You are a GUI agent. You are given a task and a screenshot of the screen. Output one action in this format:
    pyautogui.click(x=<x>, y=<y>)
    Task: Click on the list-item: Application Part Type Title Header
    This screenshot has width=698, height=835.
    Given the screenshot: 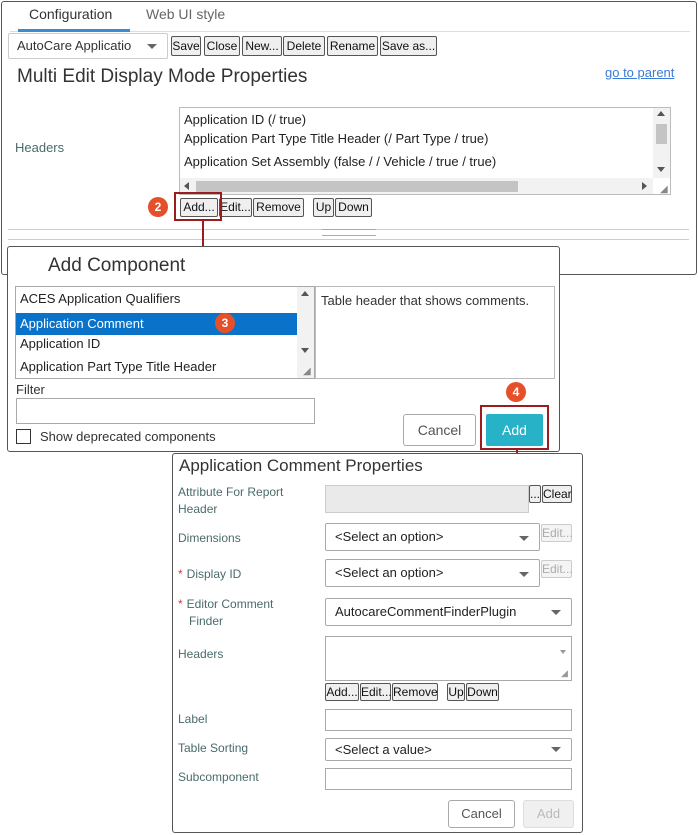 What is the action you would take?
    pyautogui.click(x=157, y=367)
    